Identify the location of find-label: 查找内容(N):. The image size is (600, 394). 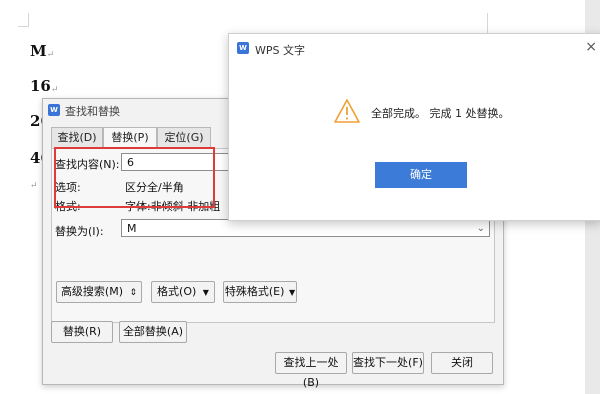
(87, 164).